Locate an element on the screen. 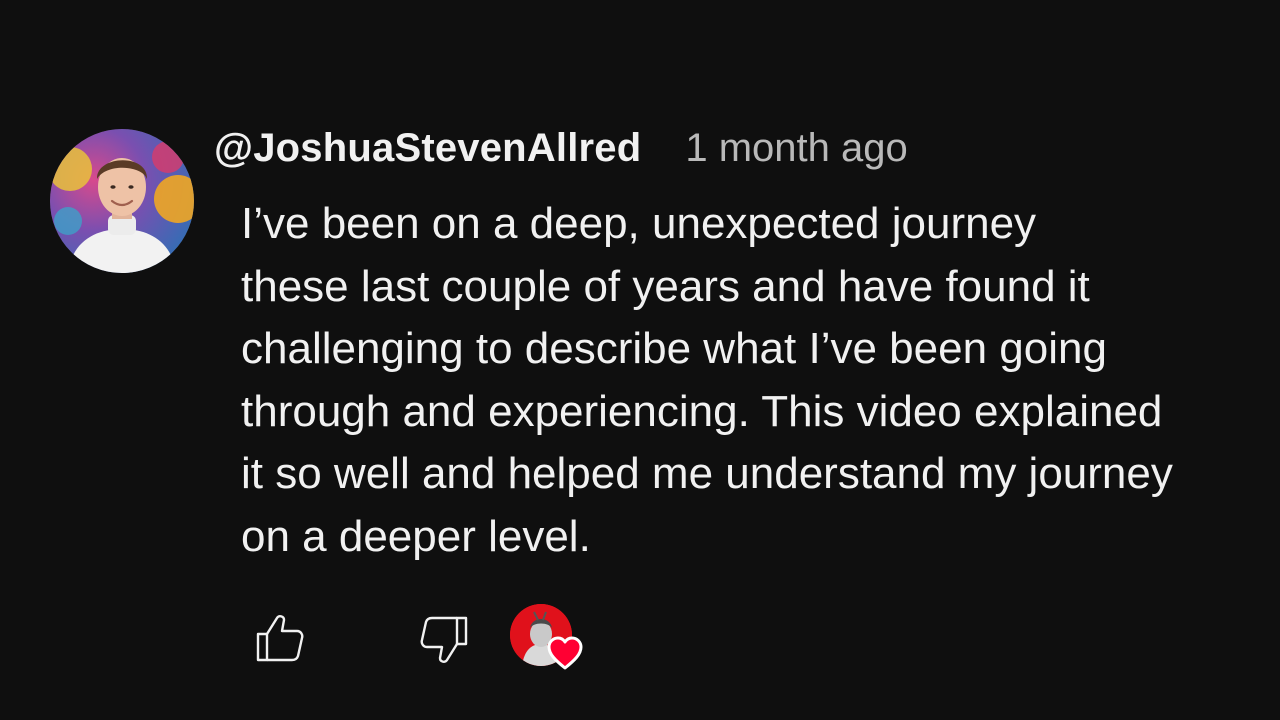 Image resolution: width=1280 pixels, height=720 pixels. like-button is located at coordinates (280, 638).